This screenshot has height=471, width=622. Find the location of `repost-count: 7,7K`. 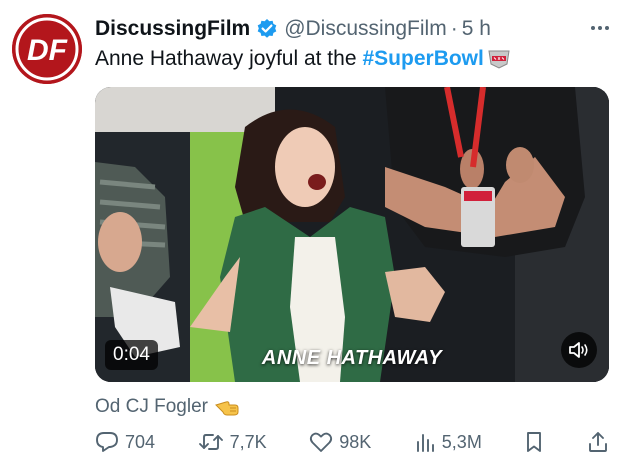

repost-count: 7,7K is located at coordinates (248, 441).